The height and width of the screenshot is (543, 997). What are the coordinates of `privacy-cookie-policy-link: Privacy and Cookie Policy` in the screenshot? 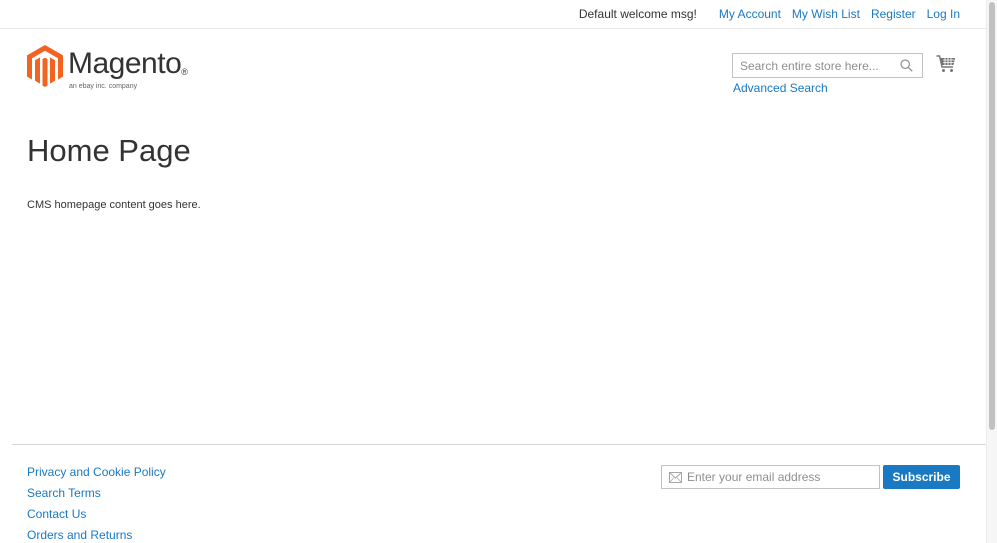 It's located at (96, 472).